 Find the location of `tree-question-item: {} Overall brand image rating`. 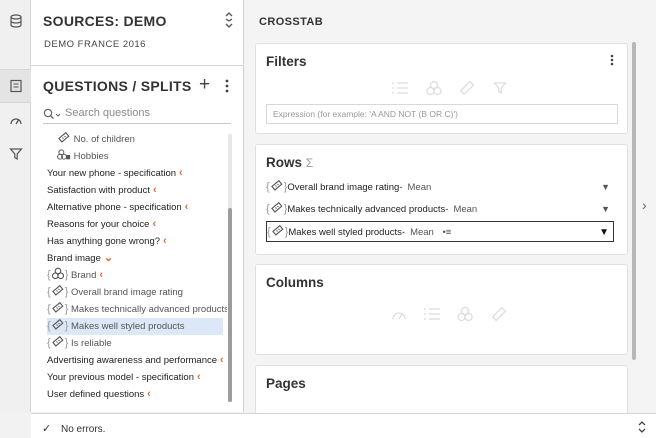

tree-question-item: {} Overall brand image rating is located at coordinates (115, 292).